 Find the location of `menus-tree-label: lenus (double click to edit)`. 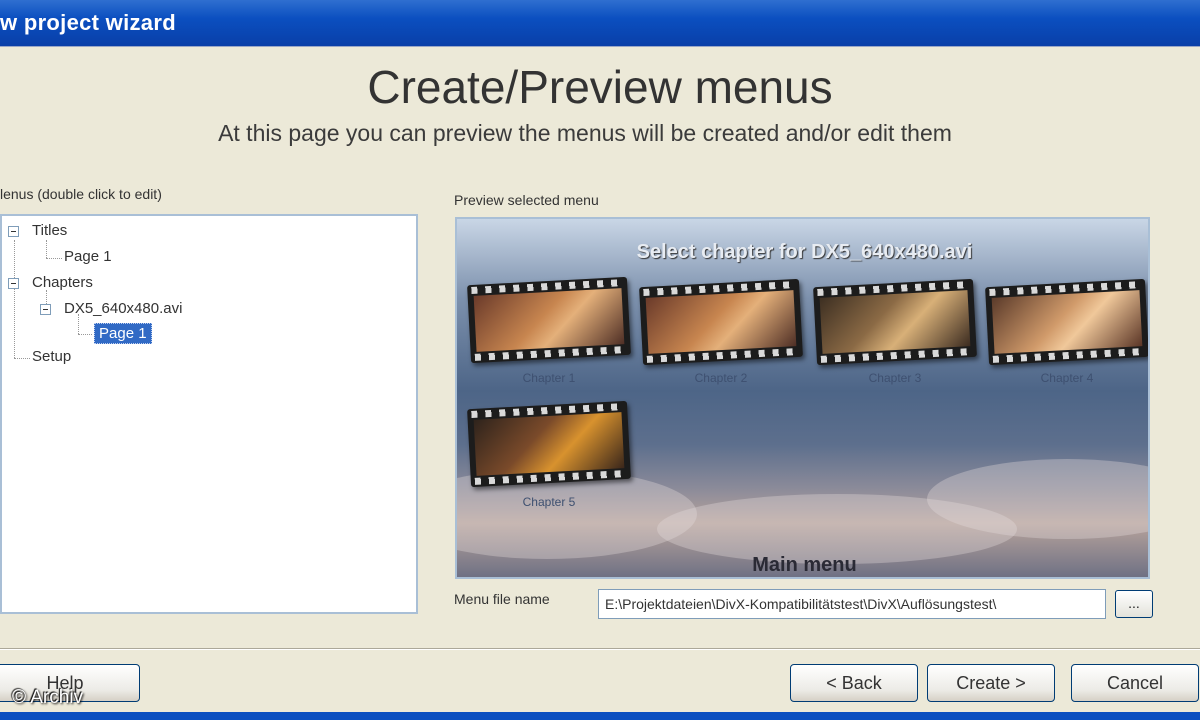

menus-tree-label: lenus (double click to edit) is located at coordinates (81, 194).